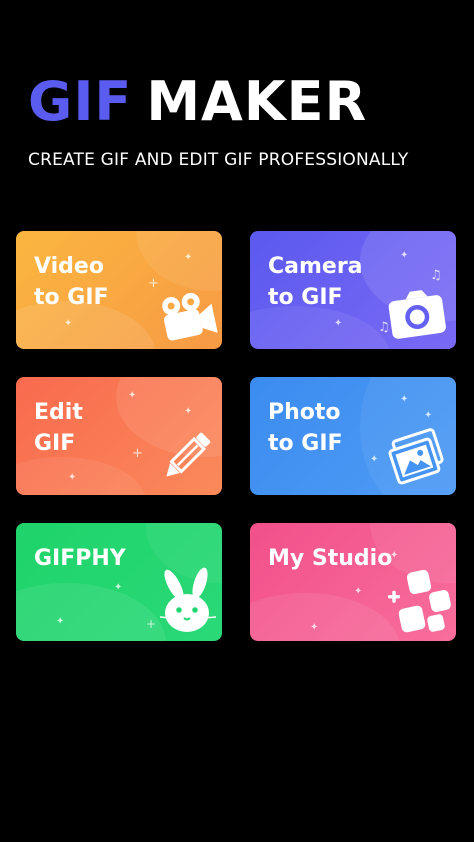 The width and height of the screenshot is (474, 842). Describe the element at coordinates (305, 428) in the screenshot. I see `photo-to-gif-label: Photo to GIF` at that location.